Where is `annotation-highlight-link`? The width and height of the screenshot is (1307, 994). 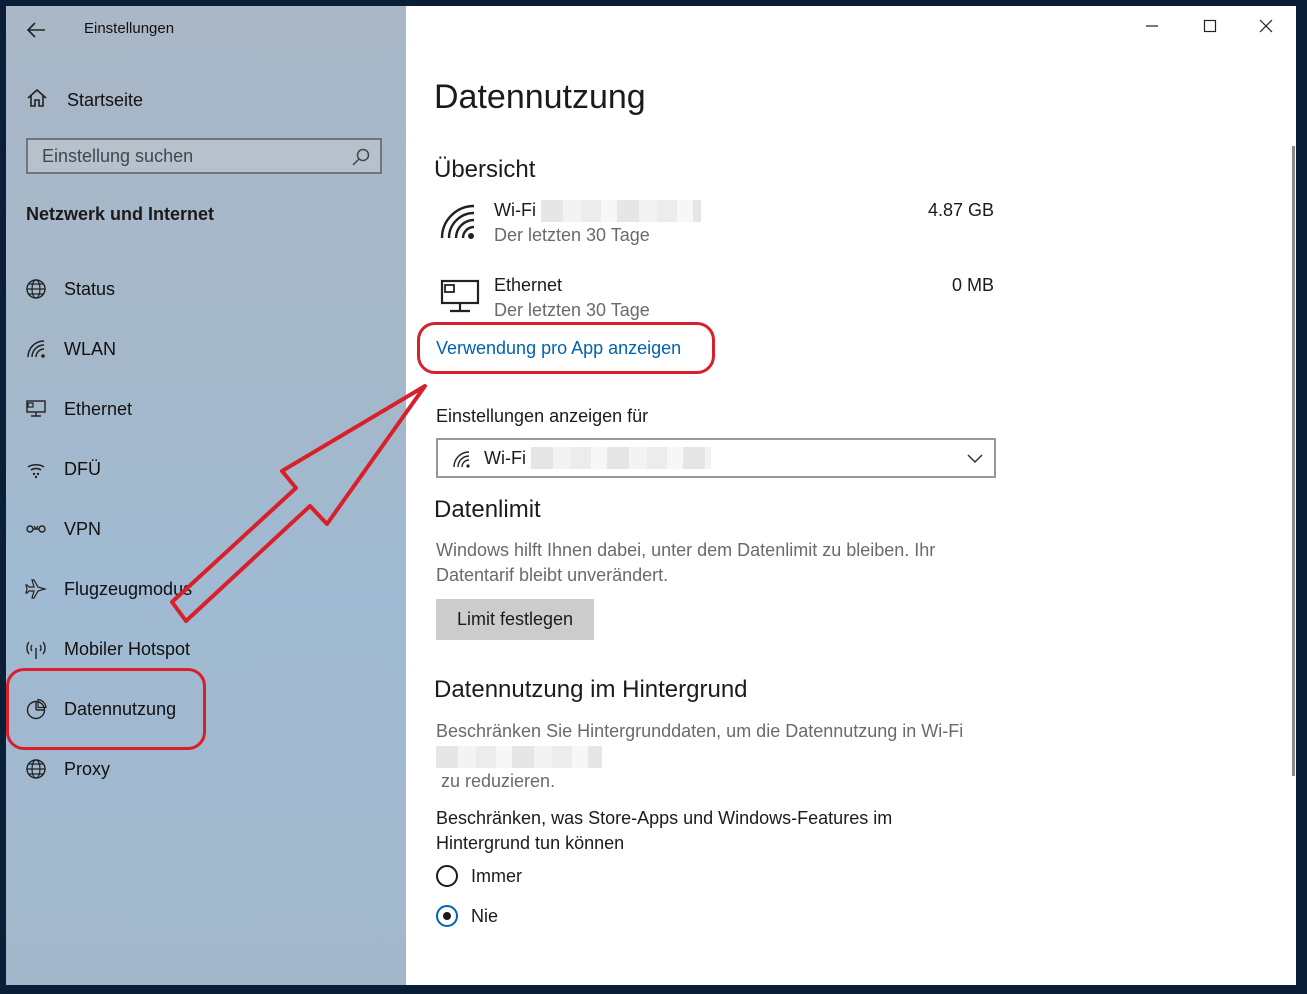
annotation-highlight-link is located at coordinates (566, 348).